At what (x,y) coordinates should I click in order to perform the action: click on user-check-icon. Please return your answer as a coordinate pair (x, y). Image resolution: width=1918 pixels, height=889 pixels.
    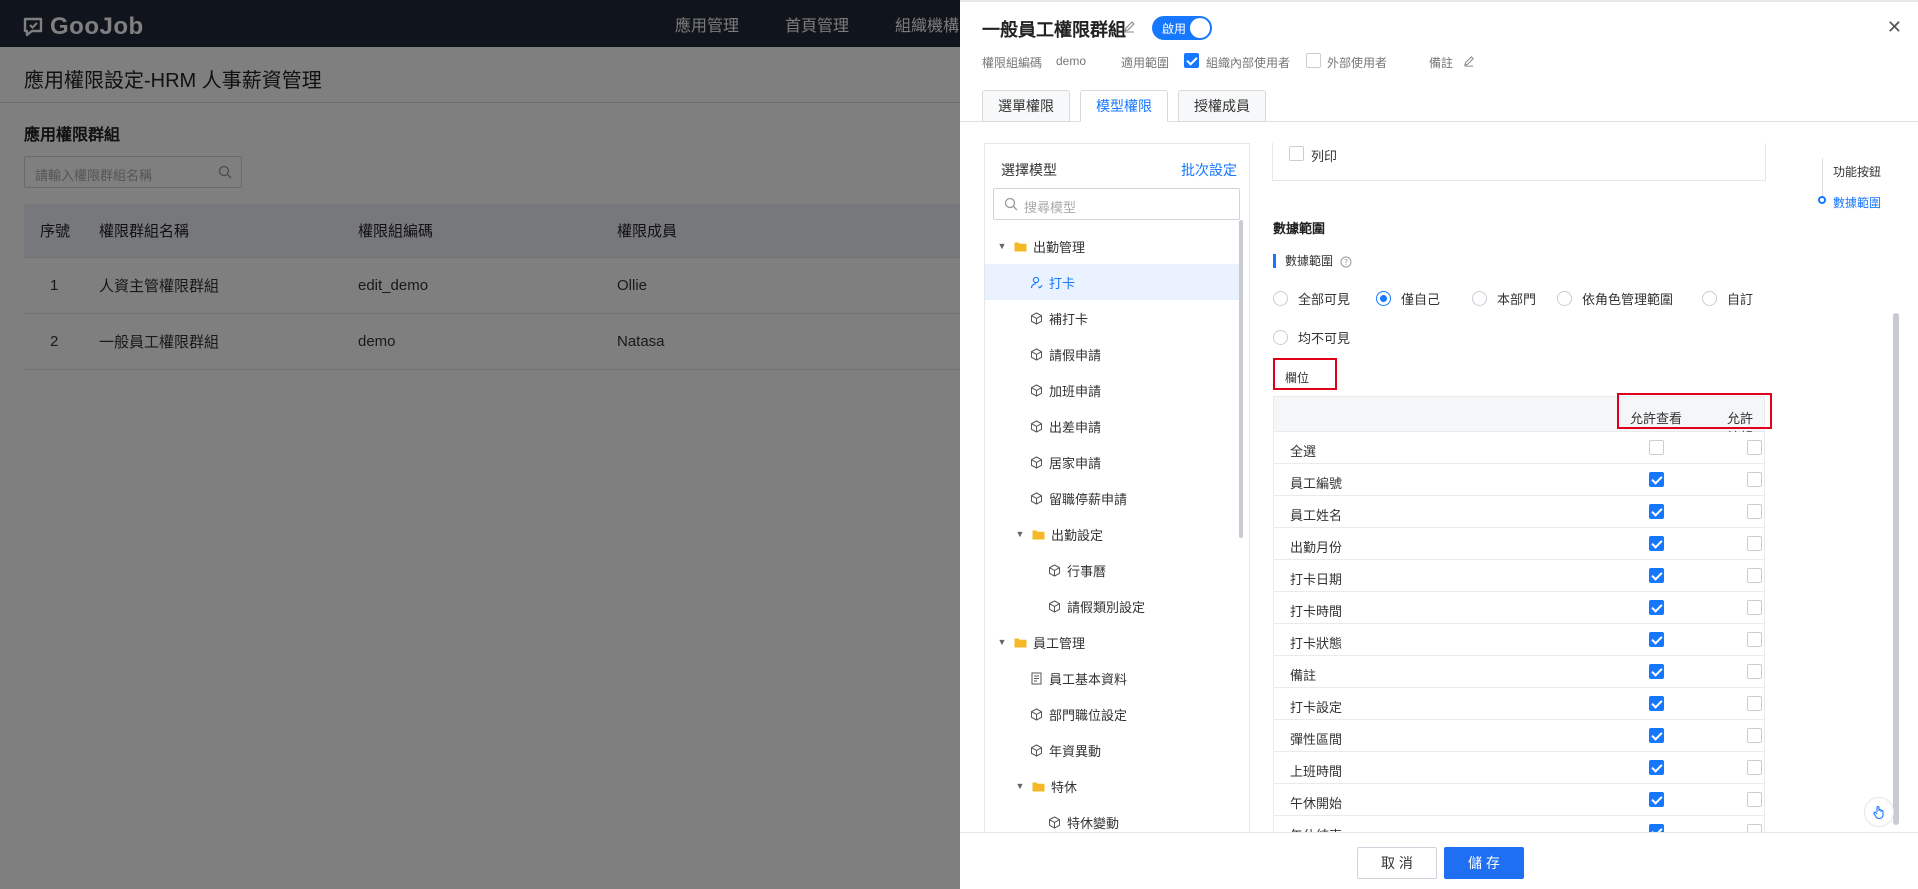
    Looking at the image, I should click on (1036, 282).